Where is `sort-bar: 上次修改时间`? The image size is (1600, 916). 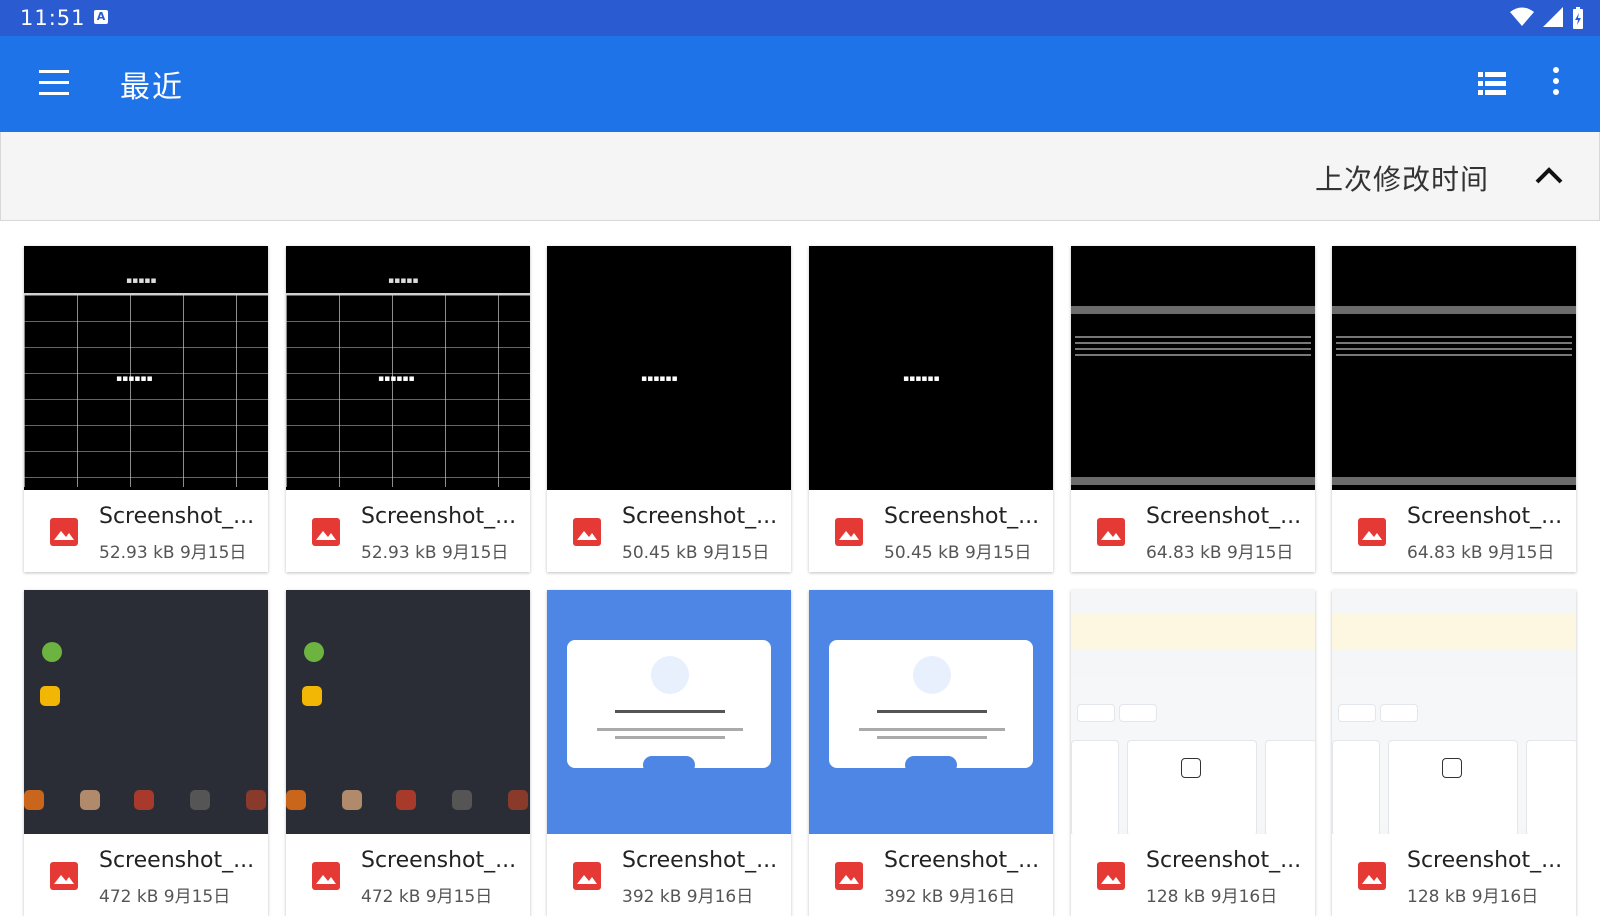 sort-bar: 上次修改时间 is located at coordinates (800, 176).